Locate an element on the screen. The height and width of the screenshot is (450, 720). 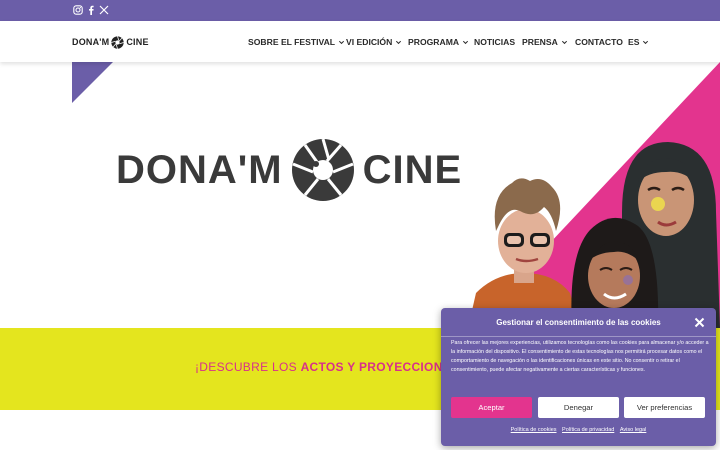
nav-label: VI EDICIÓN is located at coordinates (369, 42).